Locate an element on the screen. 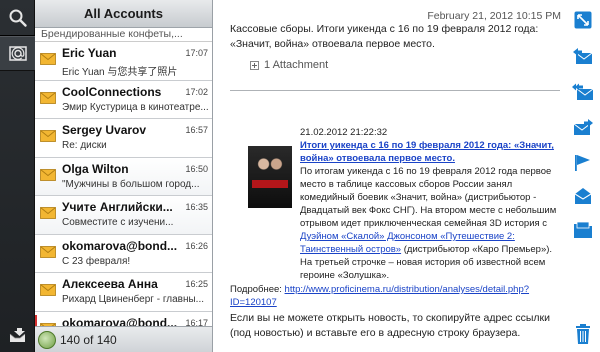 Image resolution: width=600 pixels, height=352 pixels. forward-button is located at coordinates (583, 128).